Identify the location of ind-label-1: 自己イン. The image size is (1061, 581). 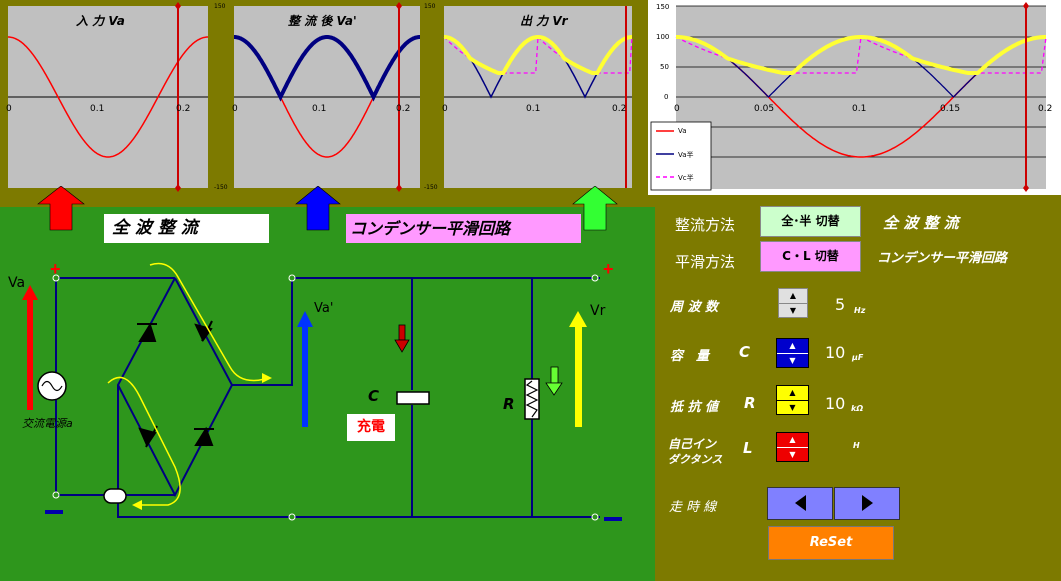
(692, 444).